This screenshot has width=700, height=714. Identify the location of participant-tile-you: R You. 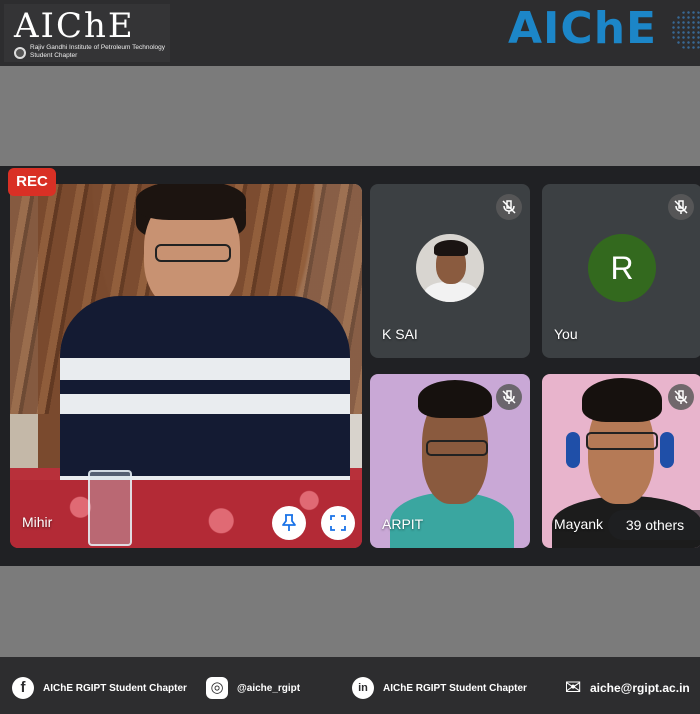
(621, 271).